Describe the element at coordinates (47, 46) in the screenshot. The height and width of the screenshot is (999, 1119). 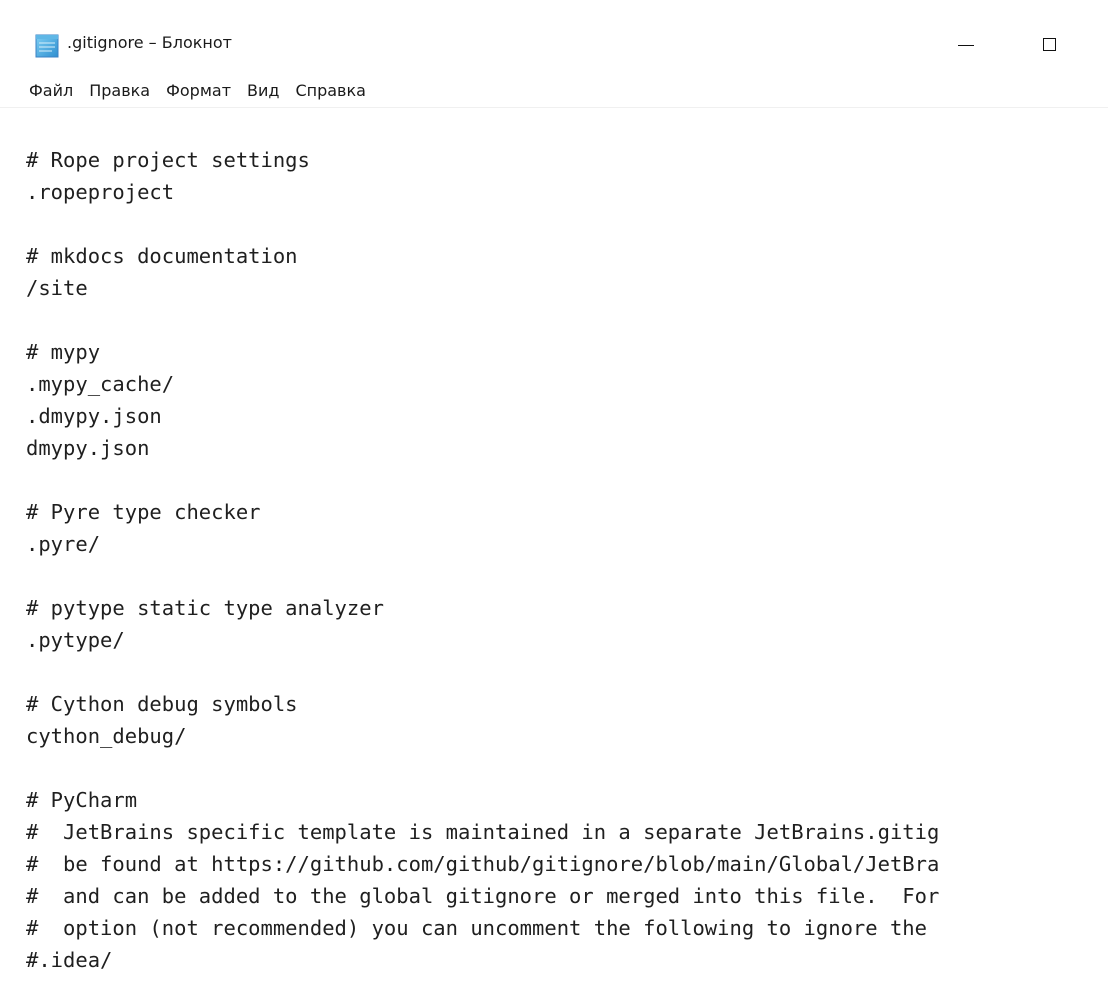
I see `notepad-icon` at that location.